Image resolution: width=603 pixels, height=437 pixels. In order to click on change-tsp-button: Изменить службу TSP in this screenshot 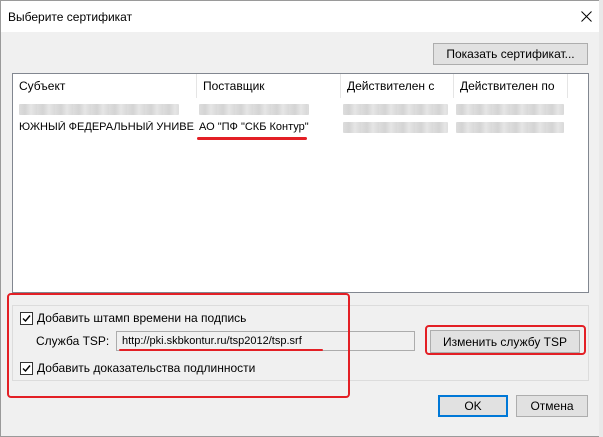, I will do `click(505, 341)`.